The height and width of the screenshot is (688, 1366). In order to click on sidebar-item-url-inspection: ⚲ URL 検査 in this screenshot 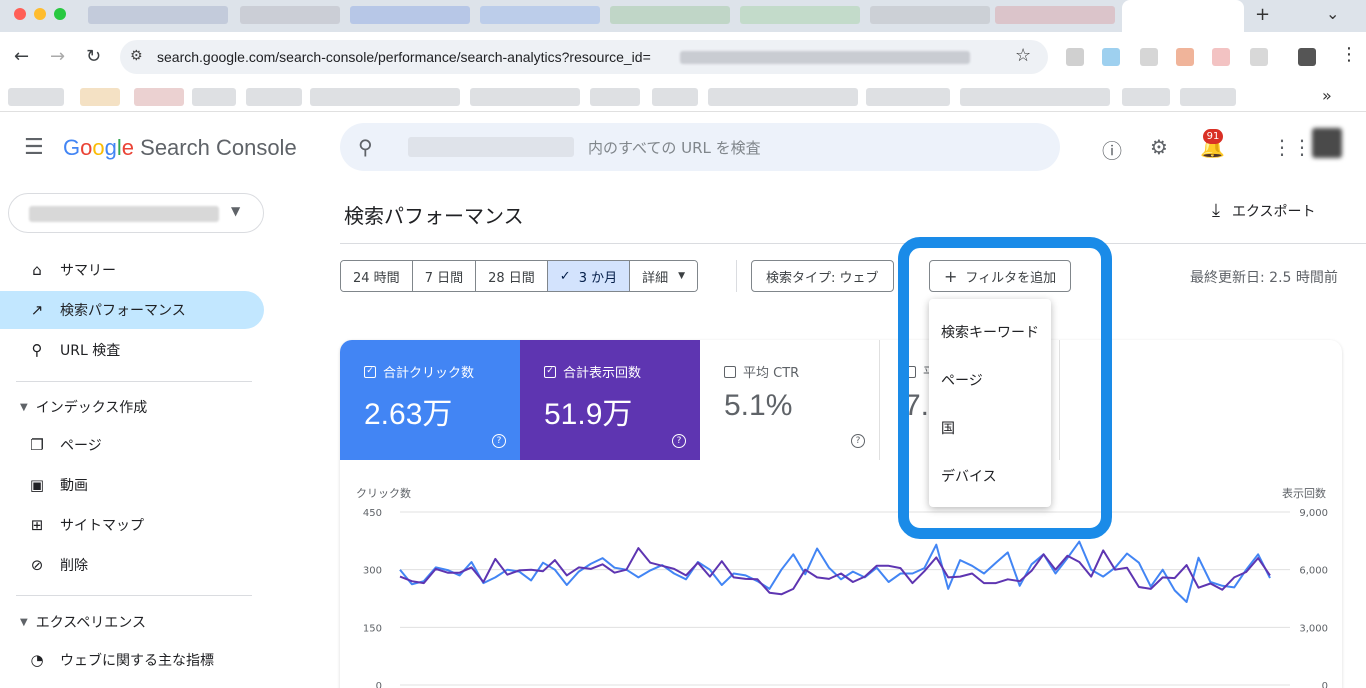, I will do `click(132, 350)`.